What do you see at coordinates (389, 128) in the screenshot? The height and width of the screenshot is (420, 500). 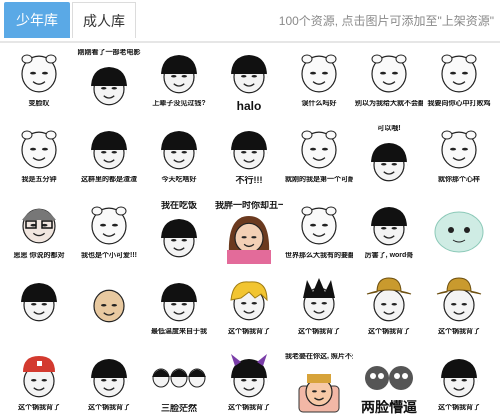 I see `sticker-caption: 可以哦!` at bounding box center [389, 128].